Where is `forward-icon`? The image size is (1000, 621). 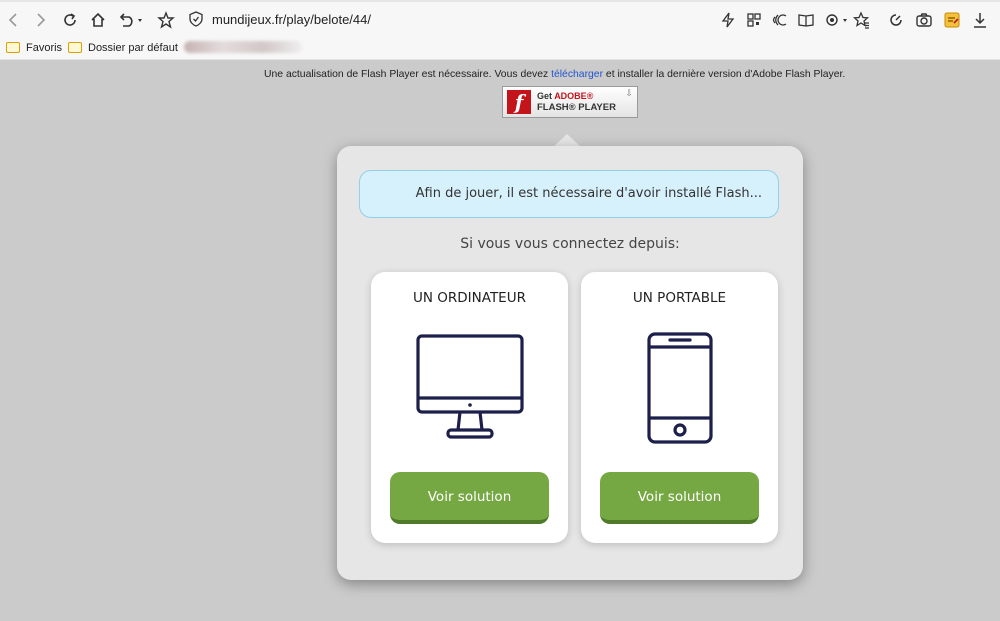
forward-icon is located at coordinates (40, 20).